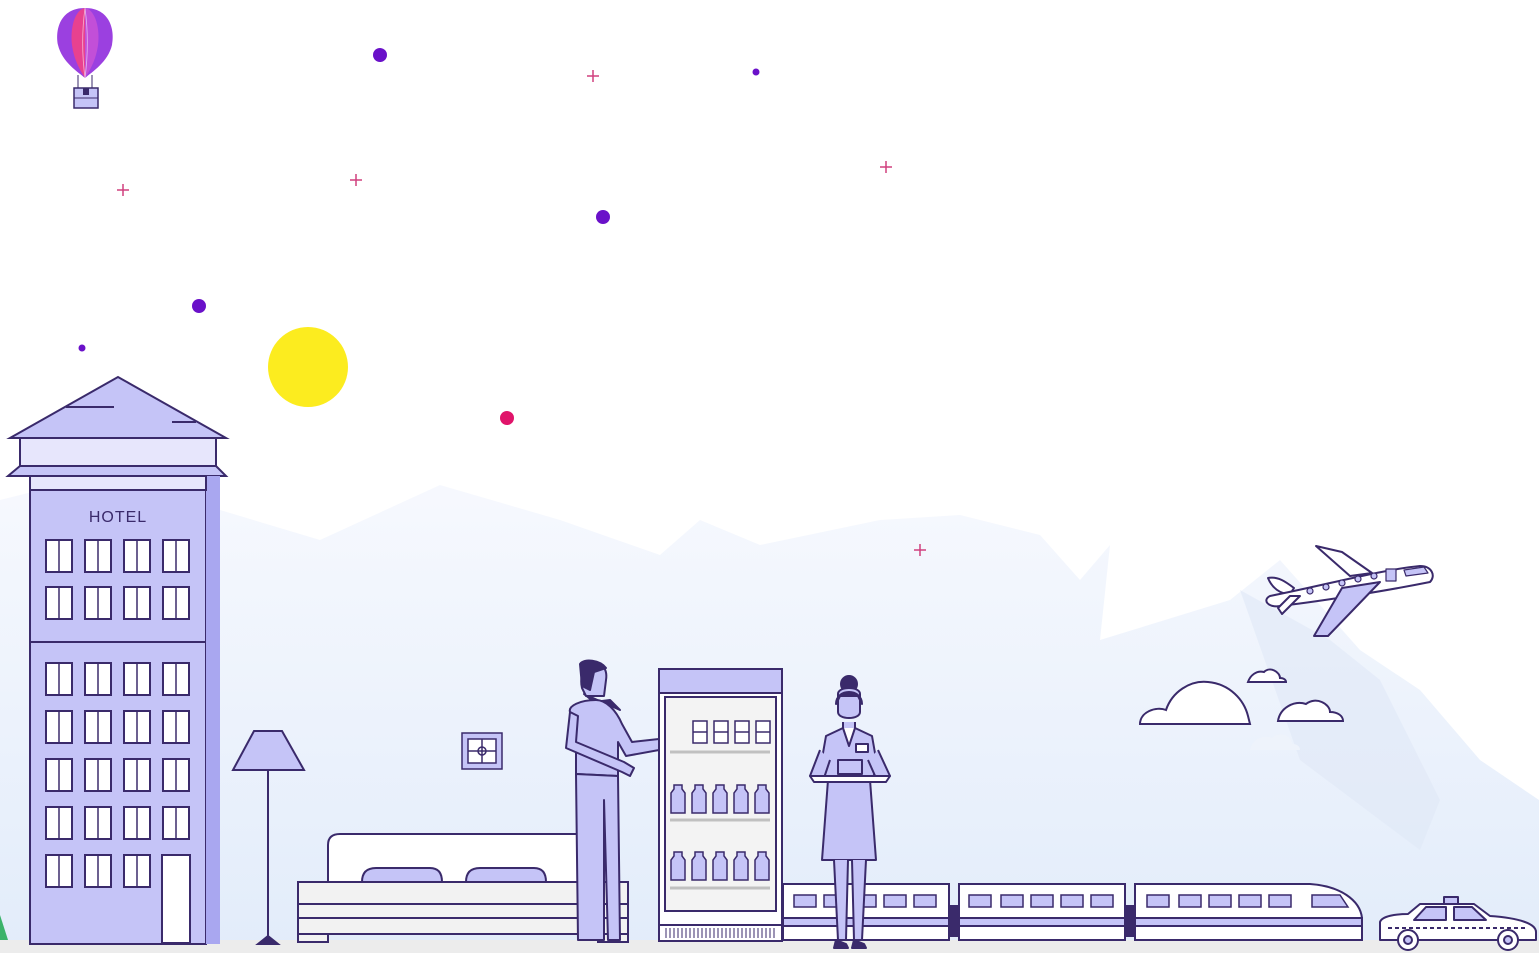 The image size is (1539, 953). Describe the element at coordinates (482, 751) in the screenshot. I see `wall-switch-icon` at that location.